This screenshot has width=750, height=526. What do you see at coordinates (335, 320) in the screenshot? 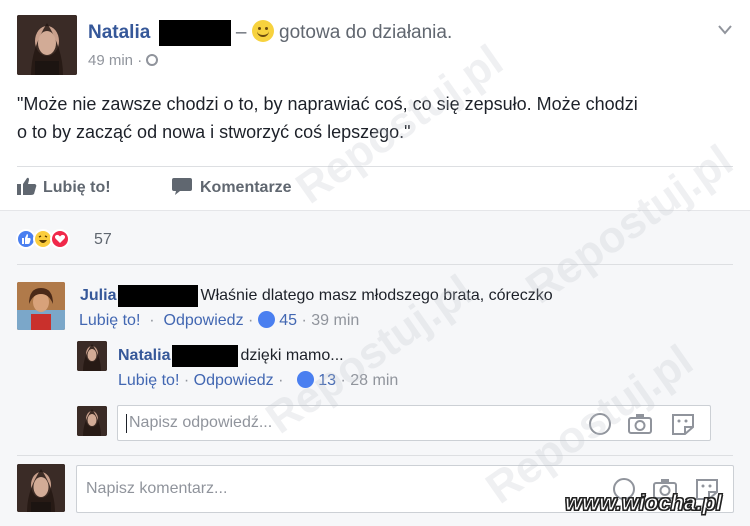
I see `comment-time: 39 min` at bounding box center [335, 320].